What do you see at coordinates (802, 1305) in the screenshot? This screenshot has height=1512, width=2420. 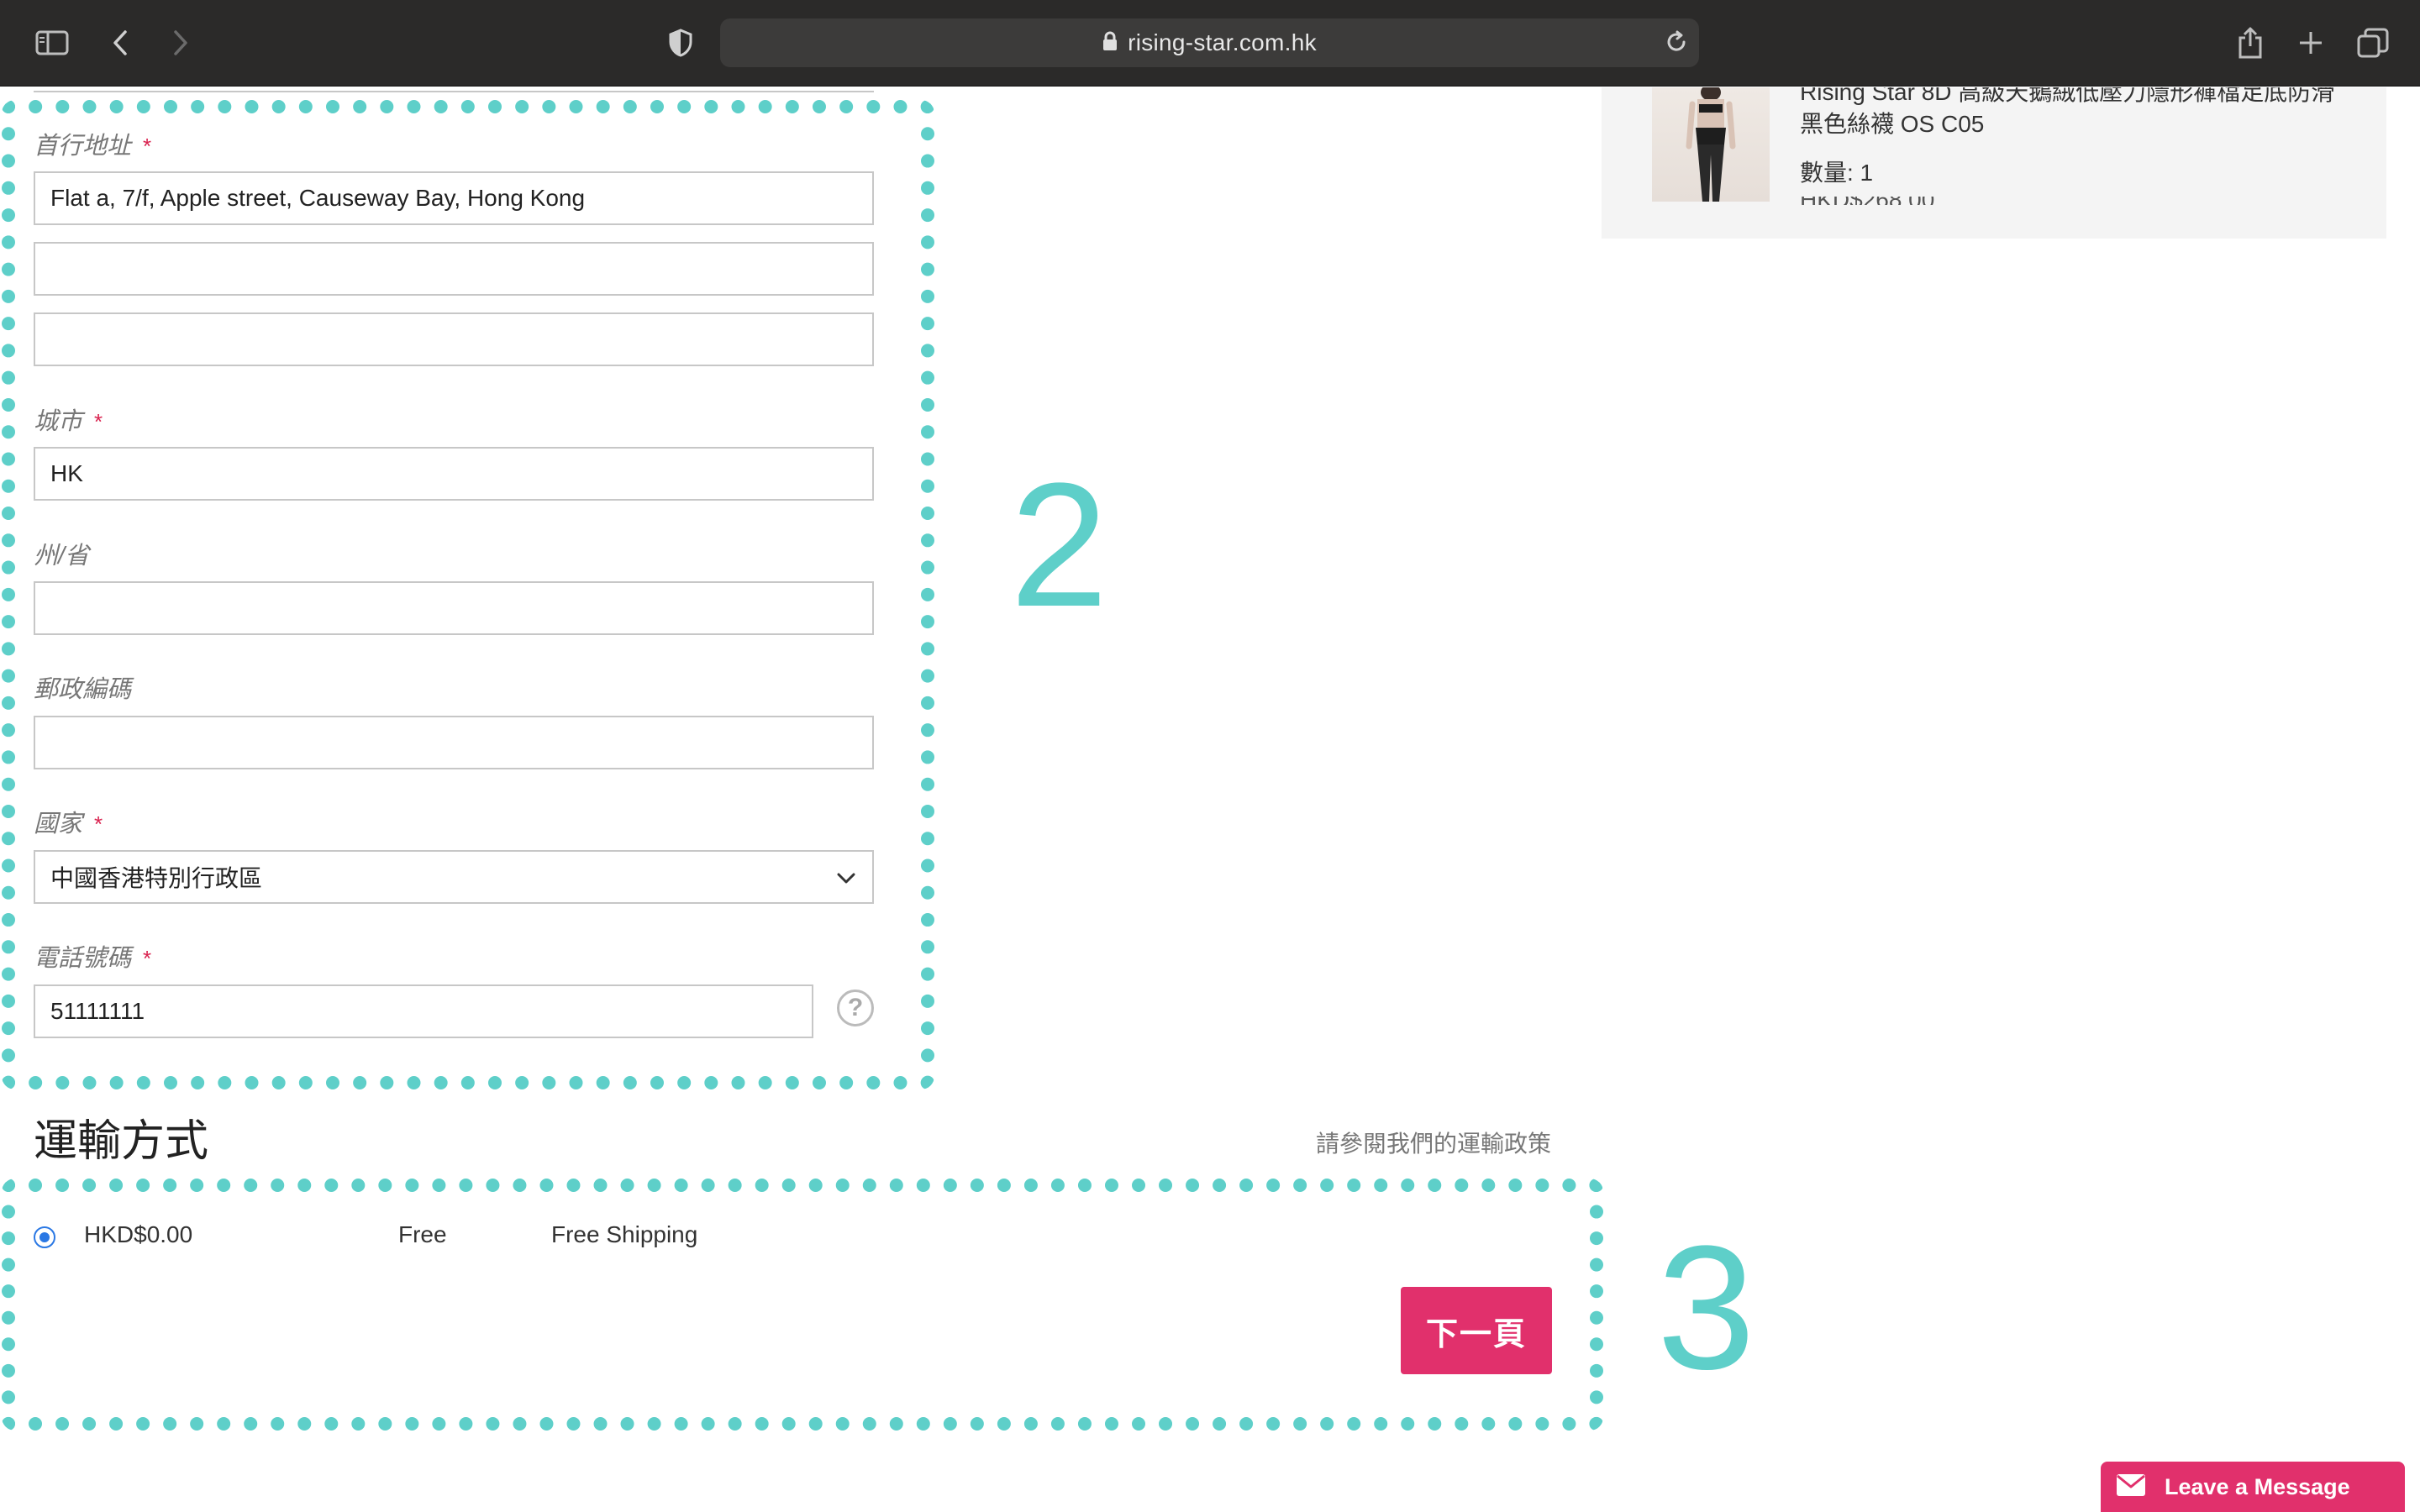 I see `highlight-frame-shipping` at bounding box center [802, 1305].